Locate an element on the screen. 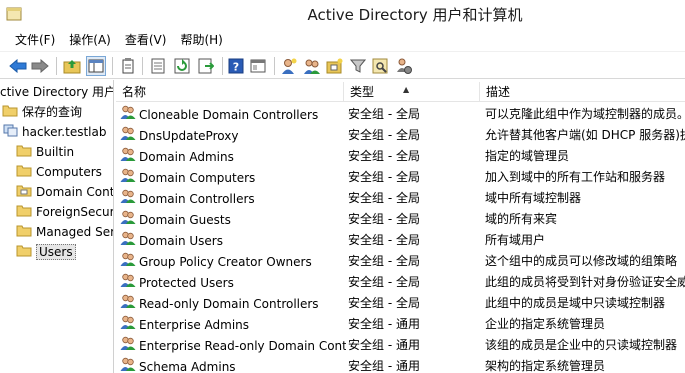 Image resolution: width=685 pixels, height=373 pixels. column-header-type: 类型 is located at coordinates (412, 92).